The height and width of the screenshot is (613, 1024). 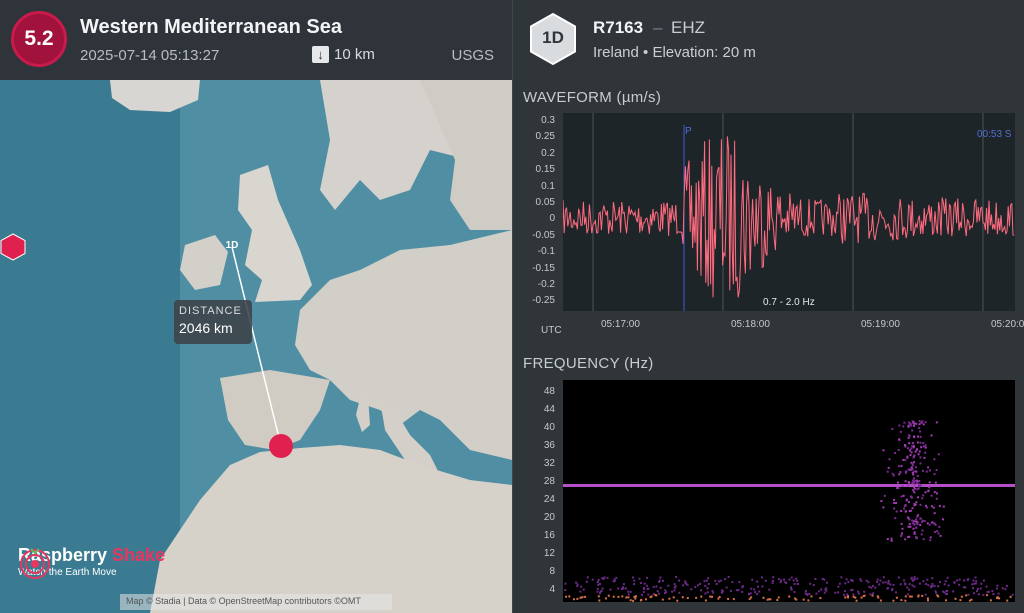 I want to click on waveform-y-tick: -0.1, so click(x=546, y=252).